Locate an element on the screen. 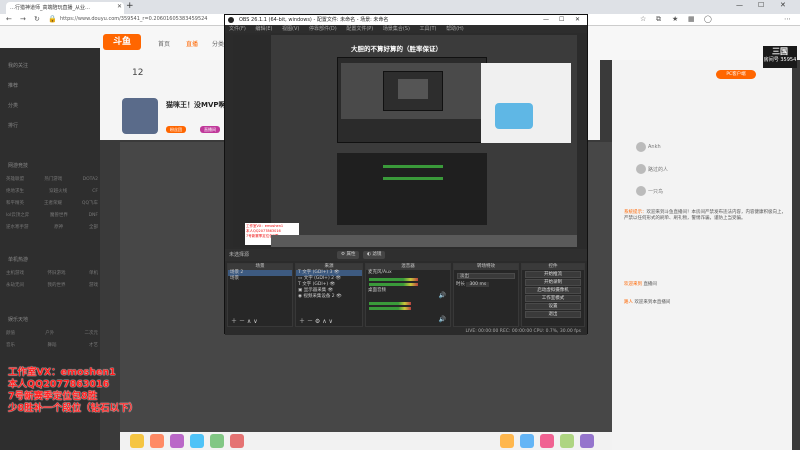 This screenshot has height=450, width=800. sidebar-category-link: 英雄联盟 is located at coordinates (15, 180).